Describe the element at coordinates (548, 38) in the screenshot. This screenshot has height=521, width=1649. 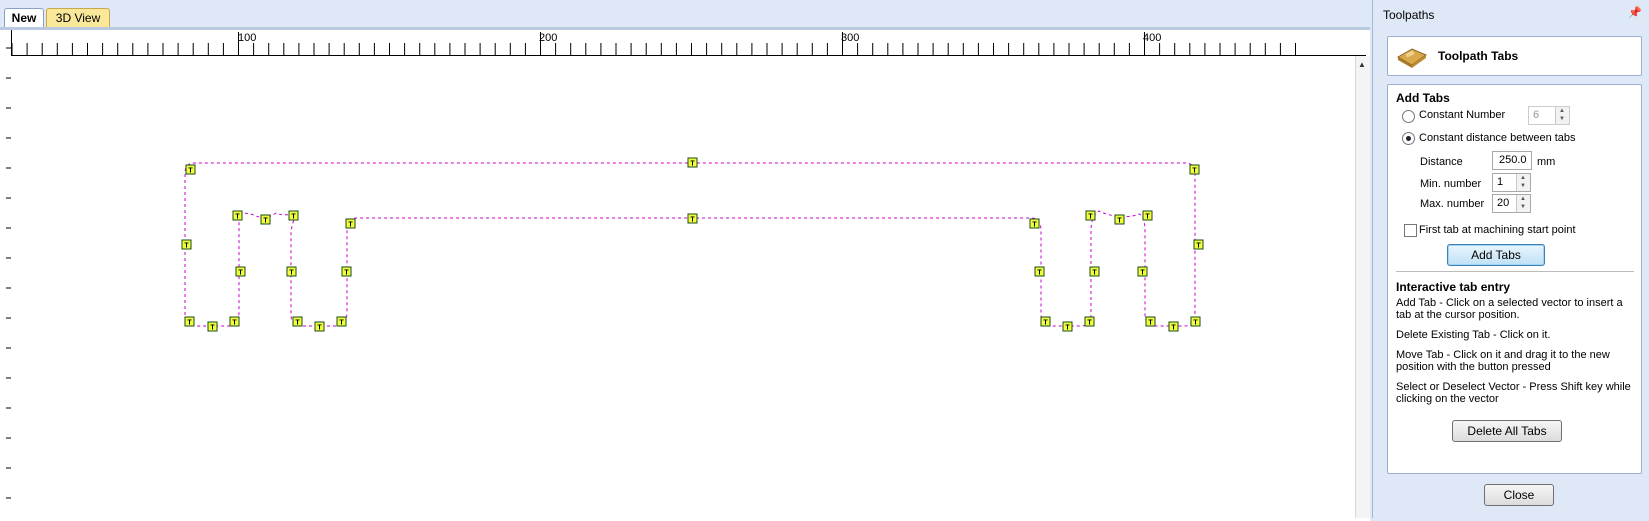
I see `ruler-label-200: 200` at that location.